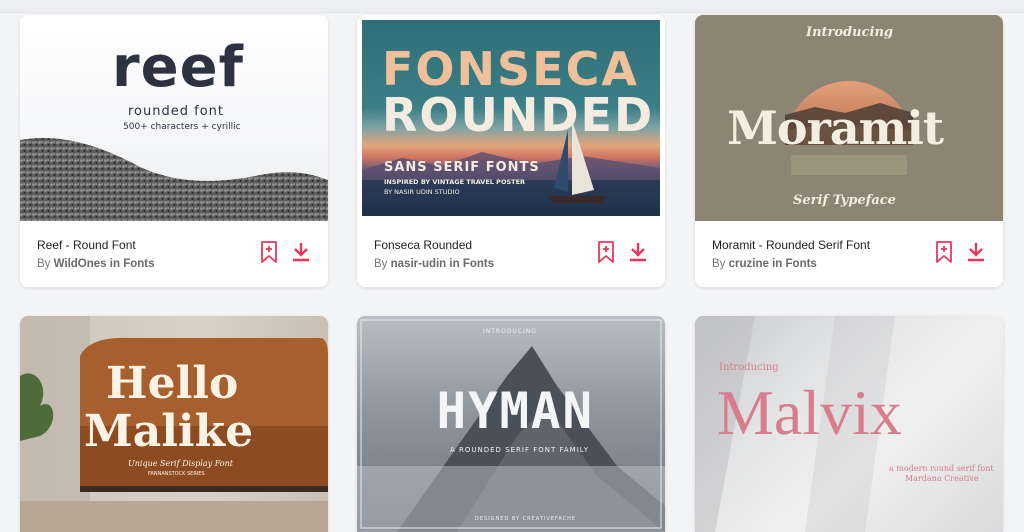 The image size is (1024, 532). What do you see at coordinates (172, 383) in the screenshot?
I see `preview-title-line1: Hello` at bounding box center [172, 383].